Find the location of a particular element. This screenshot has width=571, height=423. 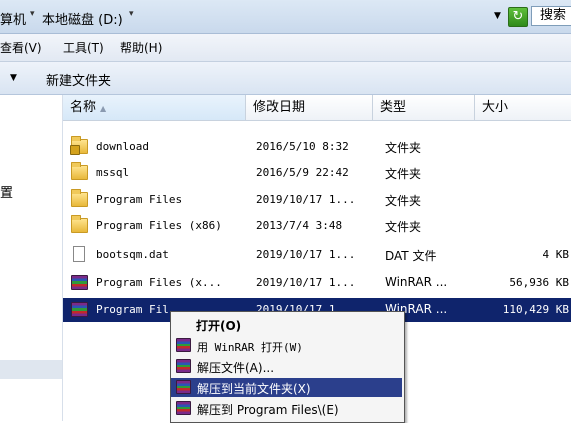

organize-dropdown-icon: ▼ is located at coordinates (13, 78).